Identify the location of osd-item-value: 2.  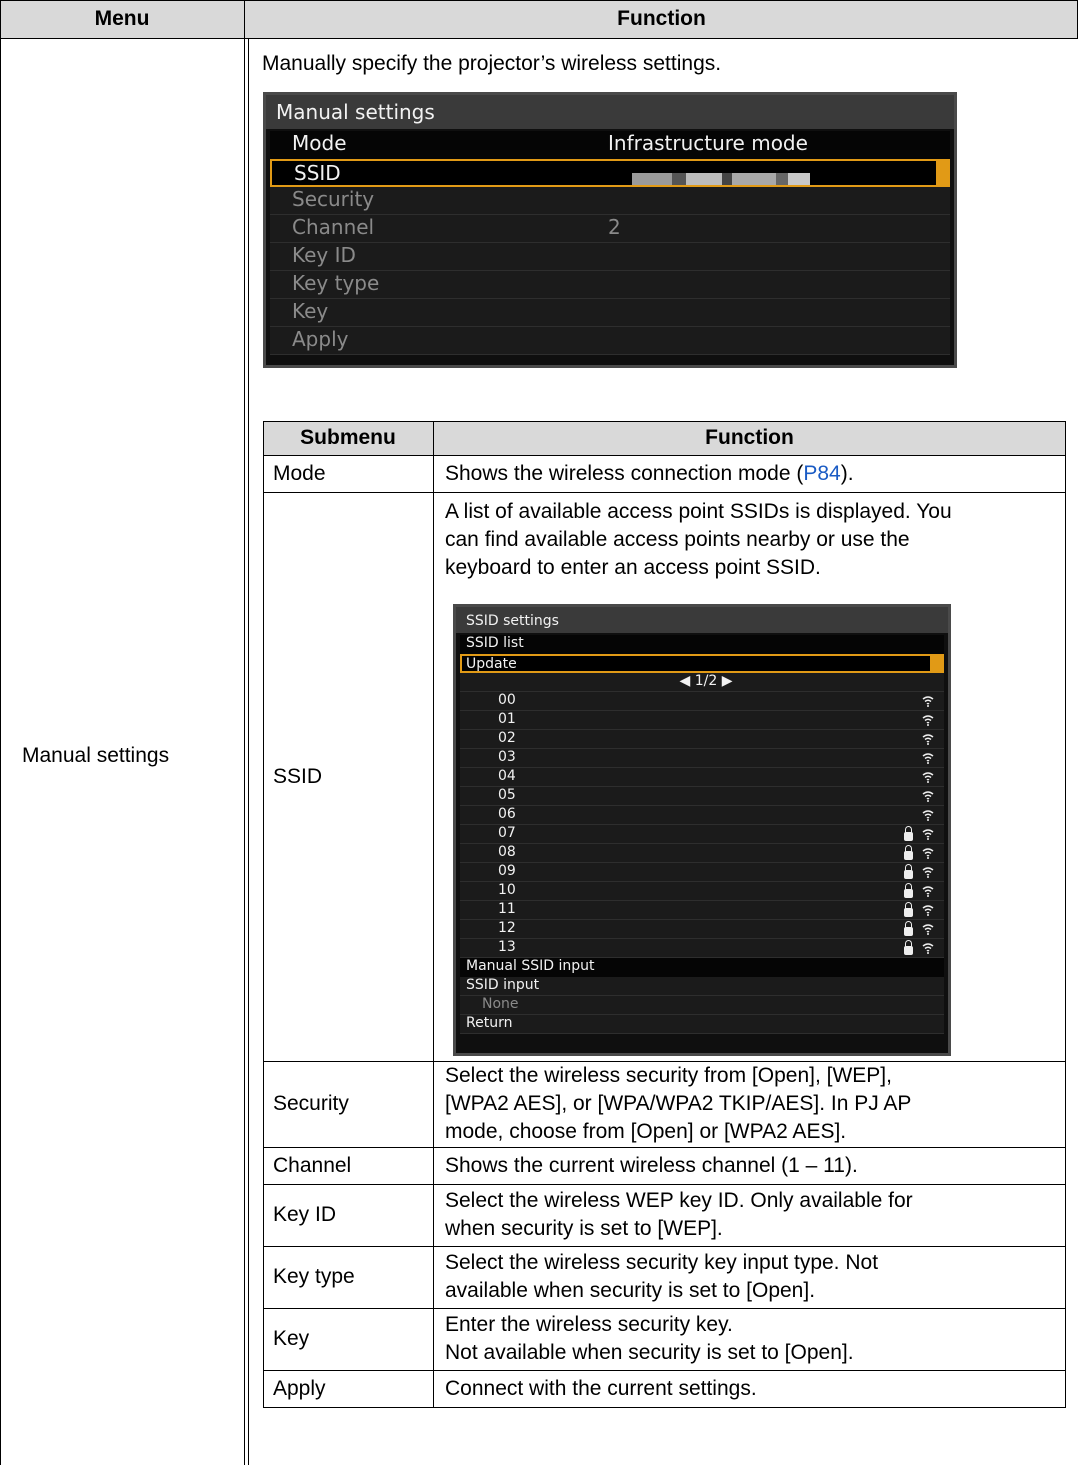
(614, 227).